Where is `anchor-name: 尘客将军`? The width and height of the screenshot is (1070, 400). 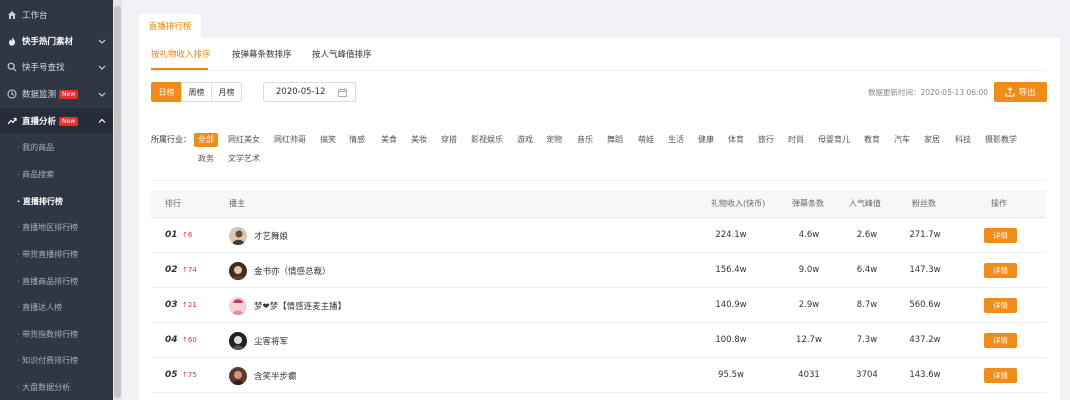
anchor-name: 尘客将军 is located at coordinates (271, 341).